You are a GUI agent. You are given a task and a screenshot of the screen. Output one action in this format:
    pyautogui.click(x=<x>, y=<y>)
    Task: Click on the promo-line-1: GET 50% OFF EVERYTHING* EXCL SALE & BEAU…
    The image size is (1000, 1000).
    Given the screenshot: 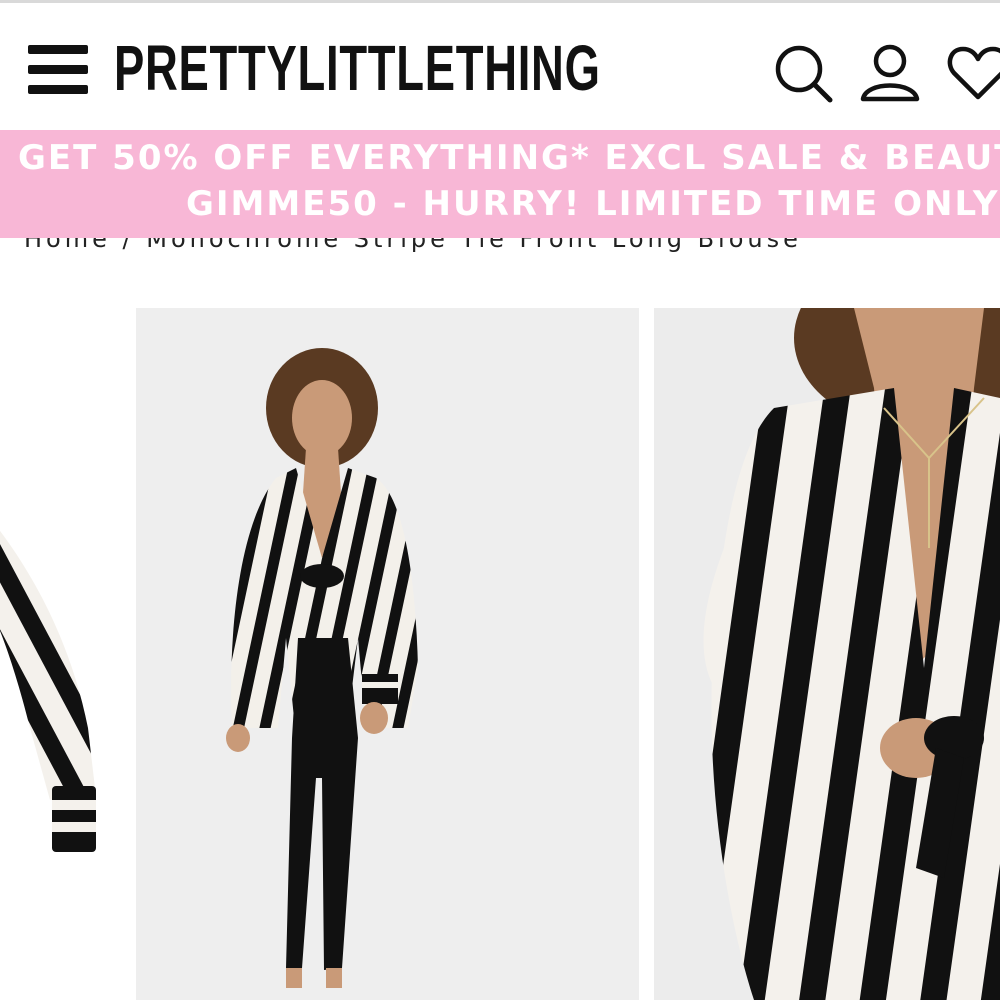 What is the action you would take?
    pyautogui.click(x=509, y=158)
    